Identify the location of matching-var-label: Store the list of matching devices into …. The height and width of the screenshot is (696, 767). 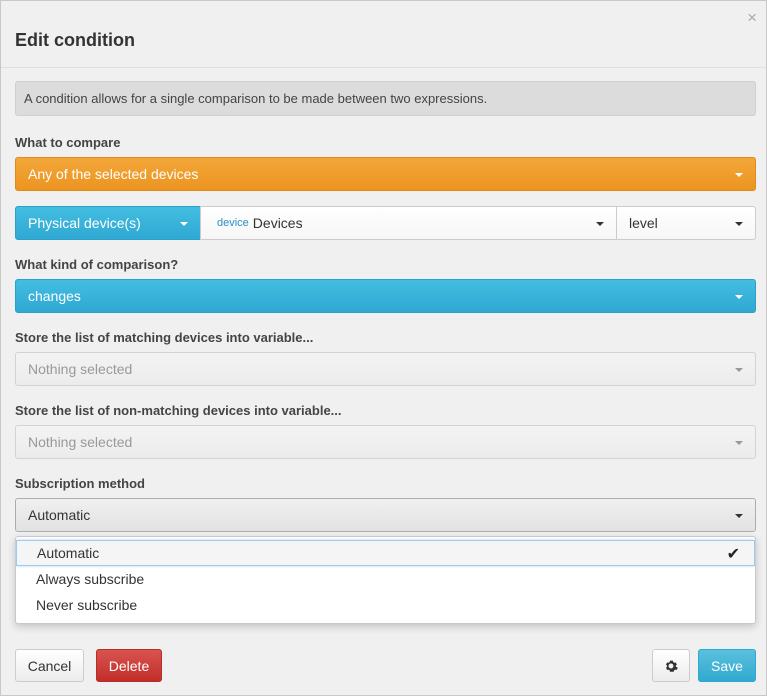
(164, 337).